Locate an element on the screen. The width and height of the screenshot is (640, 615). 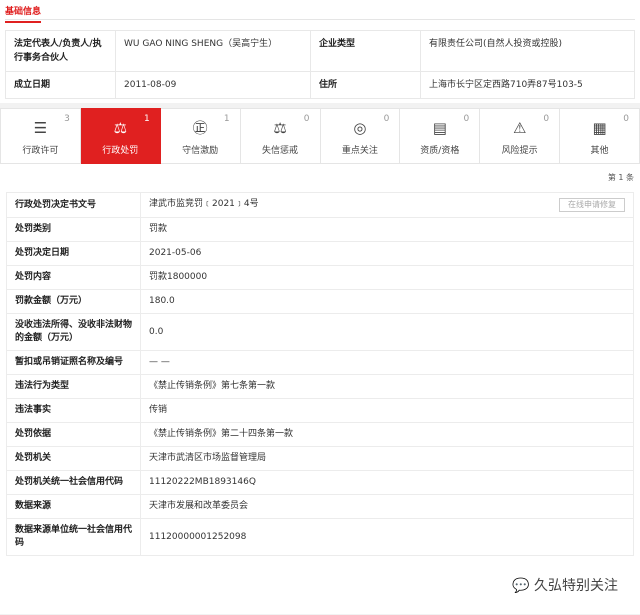
table-row: 违法行为类型 《禁止传销条例》第七条第一款 is located at coordinates (320, 386).